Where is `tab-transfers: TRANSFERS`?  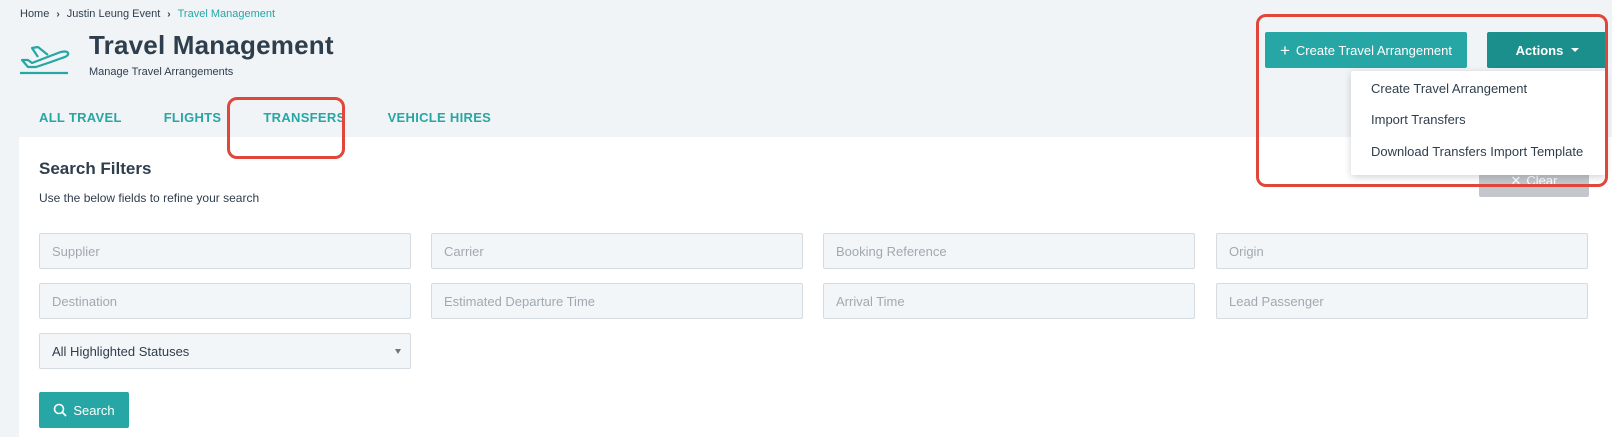
tab-transfers: TRANSFERS is located at coordinates (304, 117).